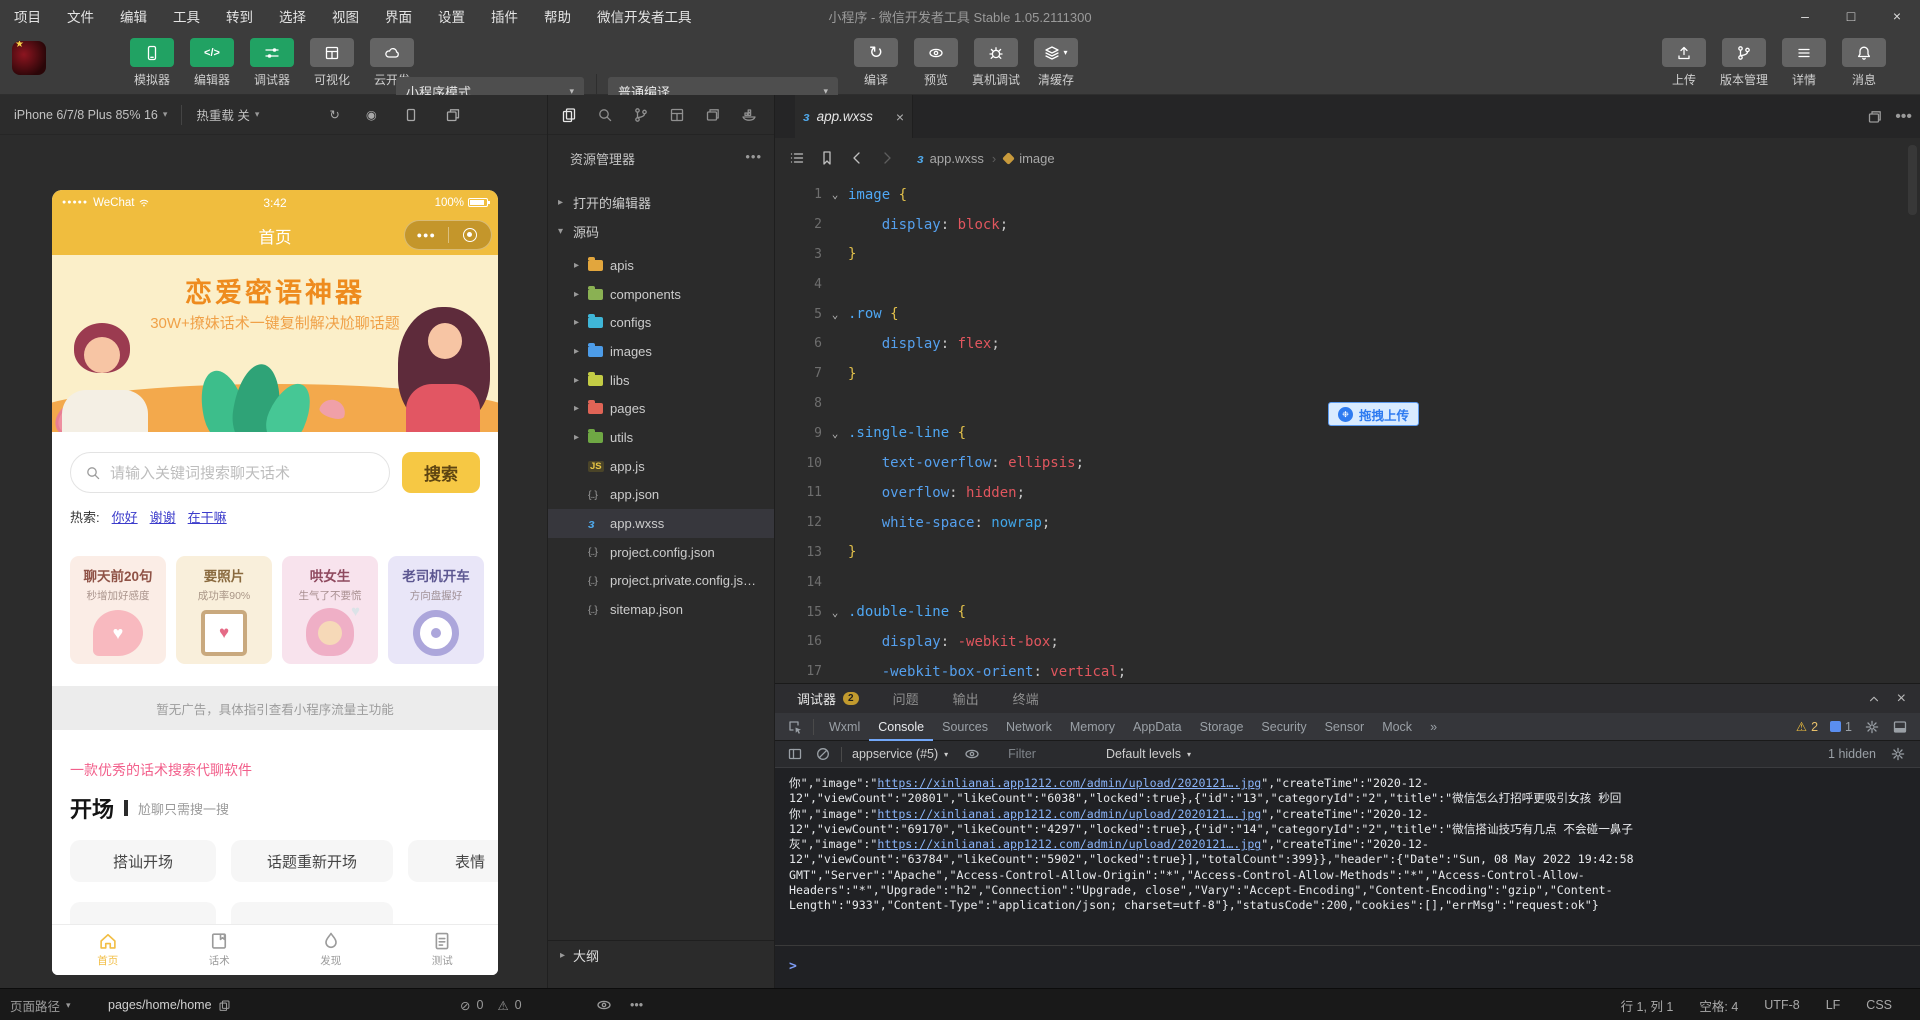 This screenshot has height=1020, width=1920. What do you see at coordinates (795, 754) in the screenshot?
I see `console-sidebar-icon` at bounding box center [795, 754].